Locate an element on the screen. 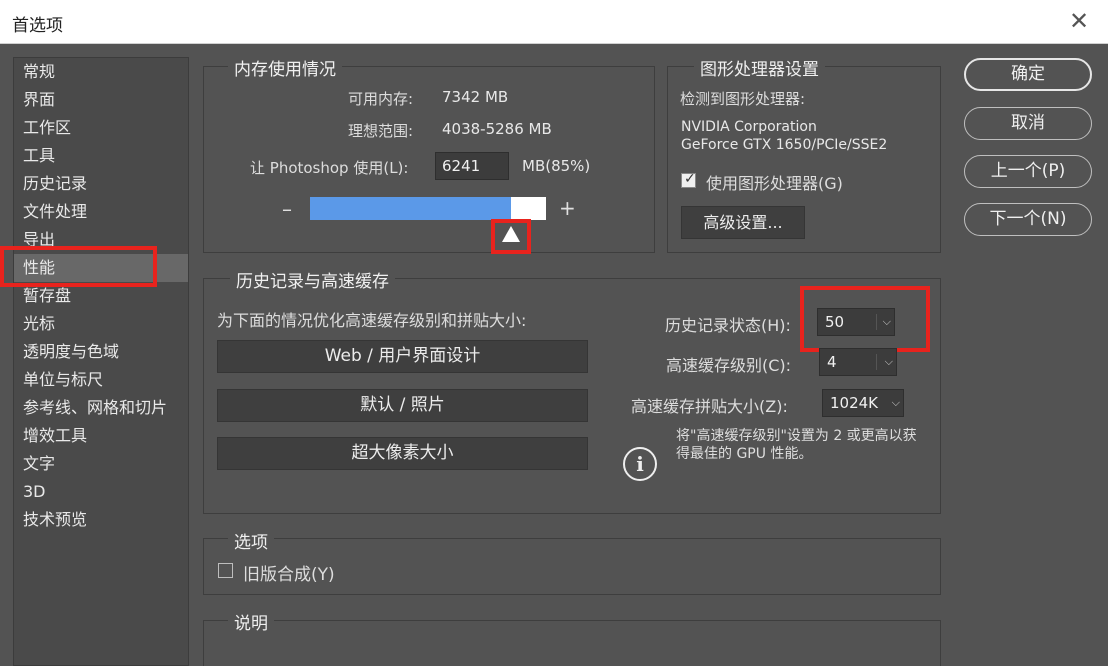 This screenshot has height=666, width=1108. sidebar-item-interface: 界面 is located at coordinates (101, 100).